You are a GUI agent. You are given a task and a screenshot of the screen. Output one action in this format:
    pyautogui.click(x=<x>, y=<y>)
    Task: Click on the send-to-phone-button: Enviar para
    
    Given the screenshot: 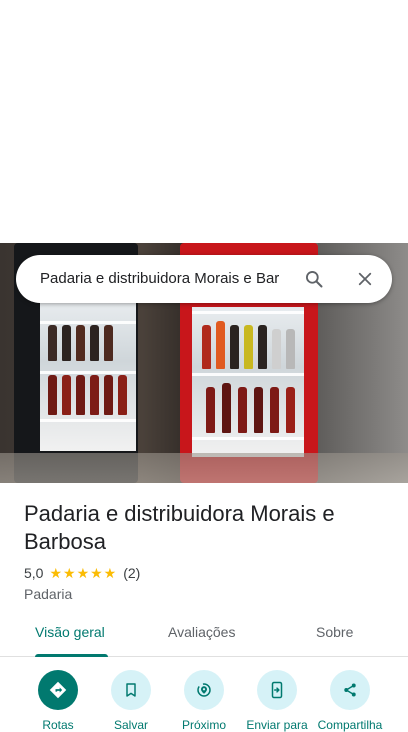 What is the action you would take?
    pyautogui.click(x=277, y=701)
    